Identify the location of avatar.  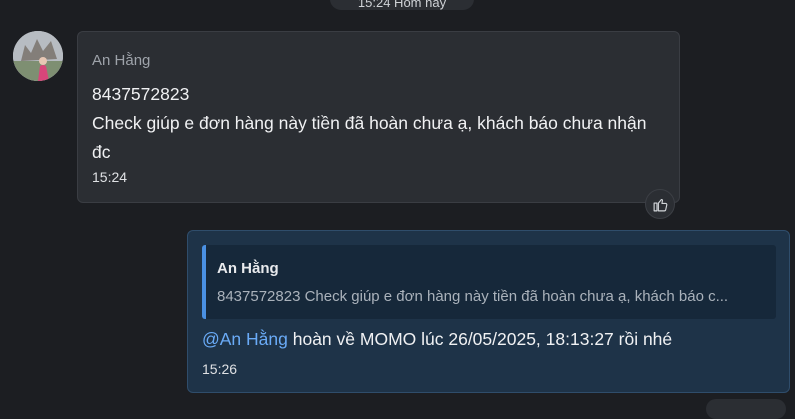
(38, 56).